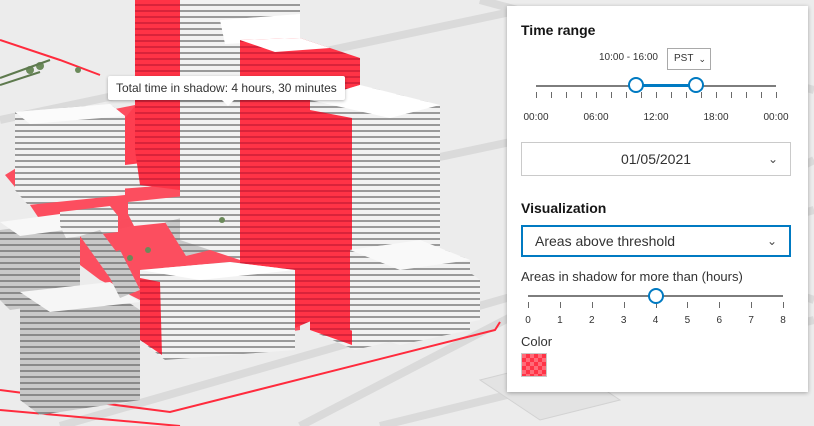 The image size is (814, 426). I want to click on building-tower-right-shadow, so click(331, 227).